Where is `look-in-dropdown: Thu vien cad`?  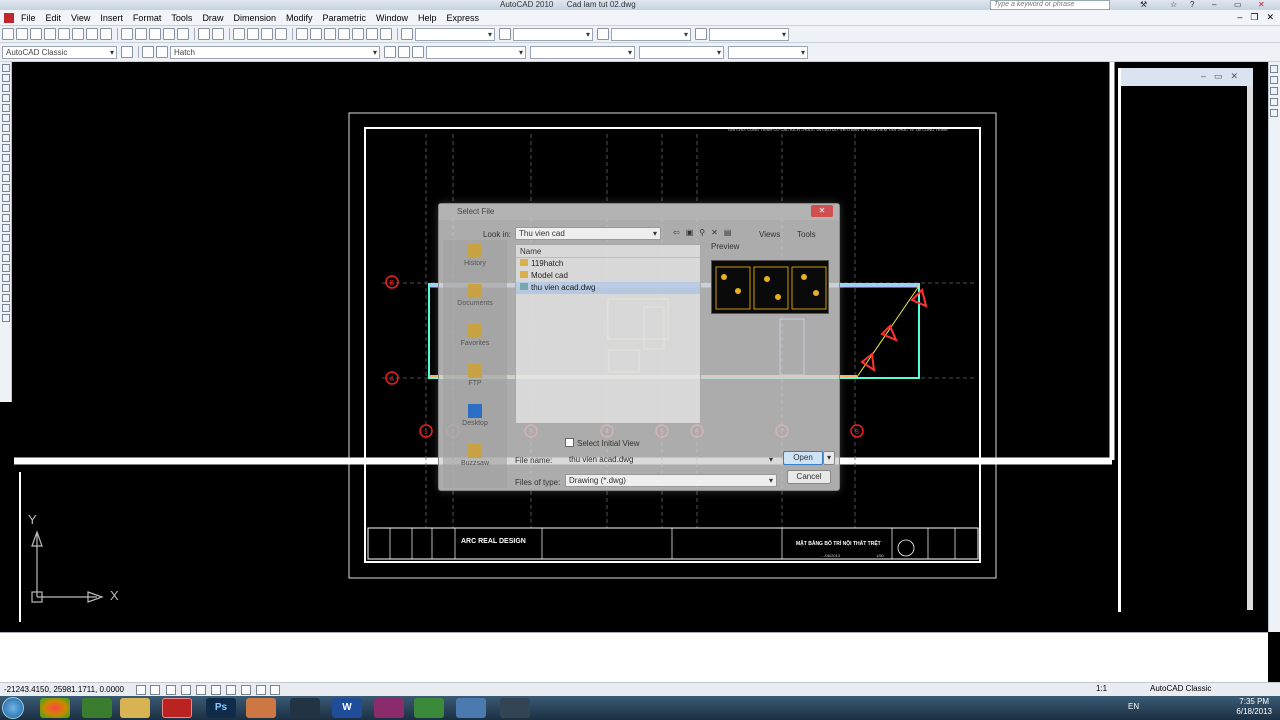
look-in-dropdown: Thu vien cad is located at coordinates (588, 233).